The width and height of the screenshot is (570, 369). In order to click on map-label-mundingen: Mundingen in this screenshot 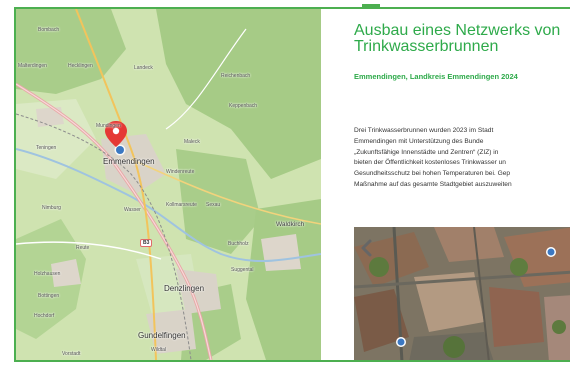, I will do `click(108, 126)`.